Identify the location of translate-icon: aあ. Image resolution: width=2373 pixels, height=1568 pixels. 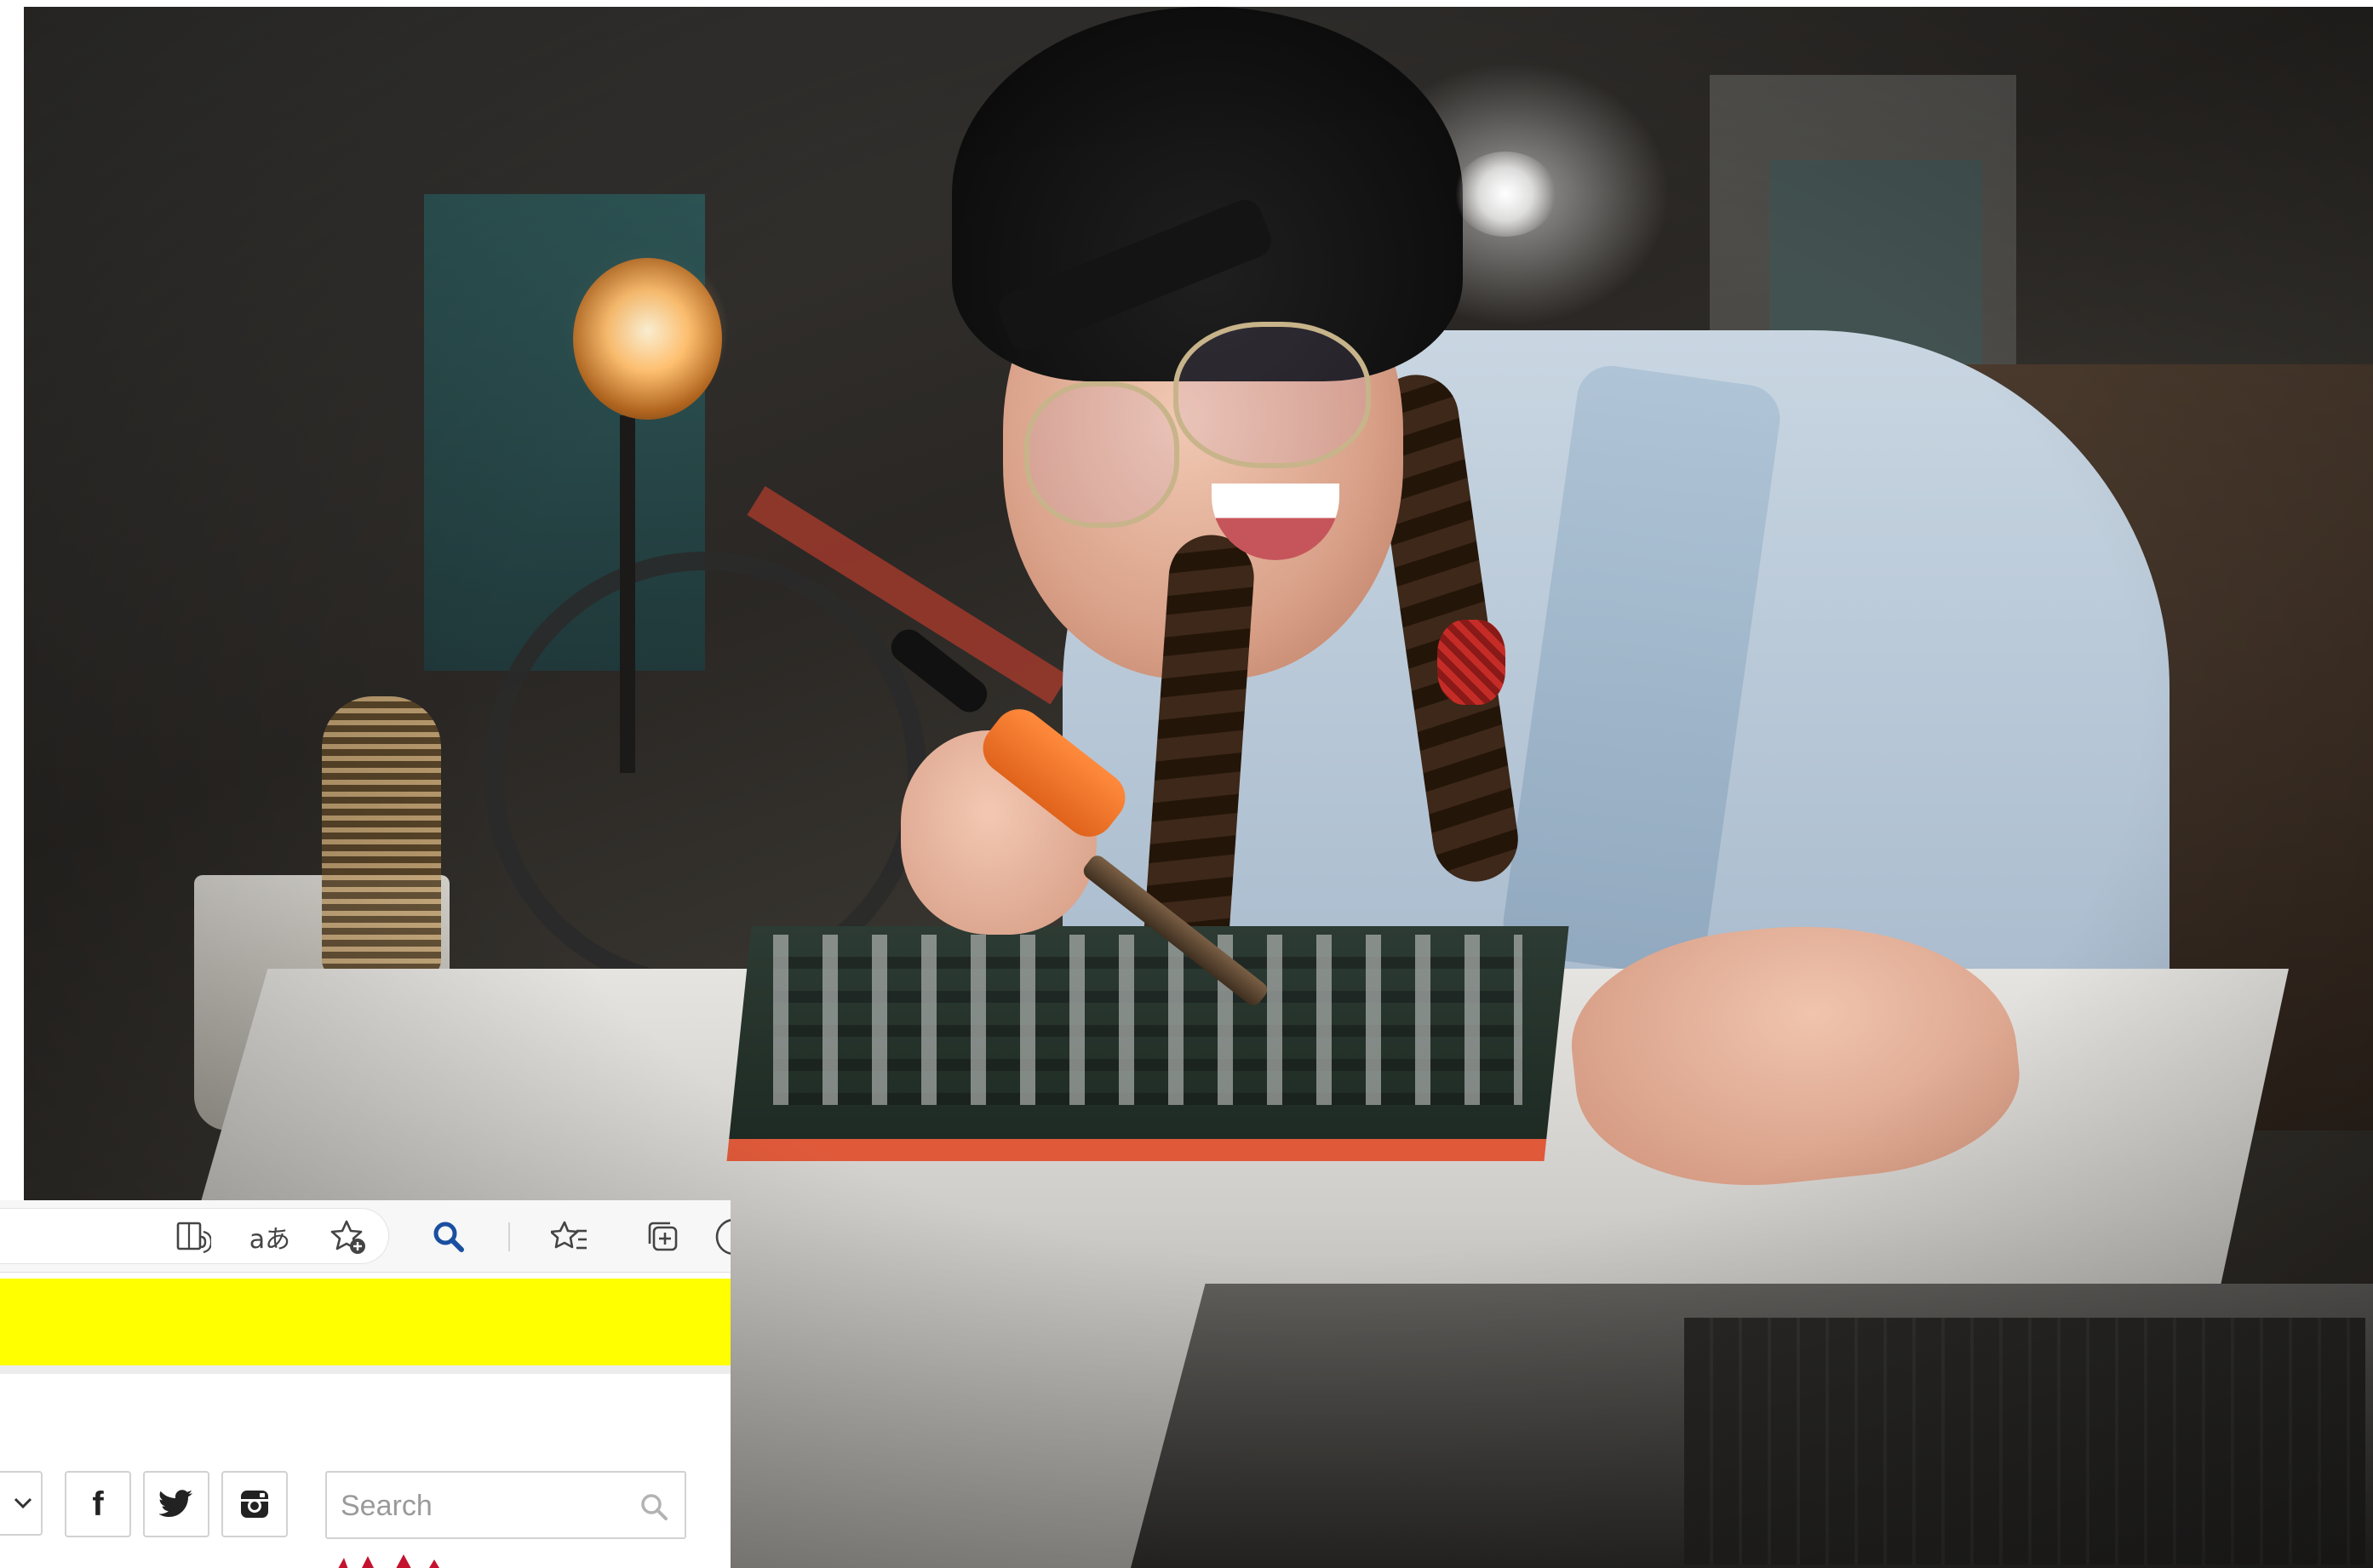
(270, 1237).